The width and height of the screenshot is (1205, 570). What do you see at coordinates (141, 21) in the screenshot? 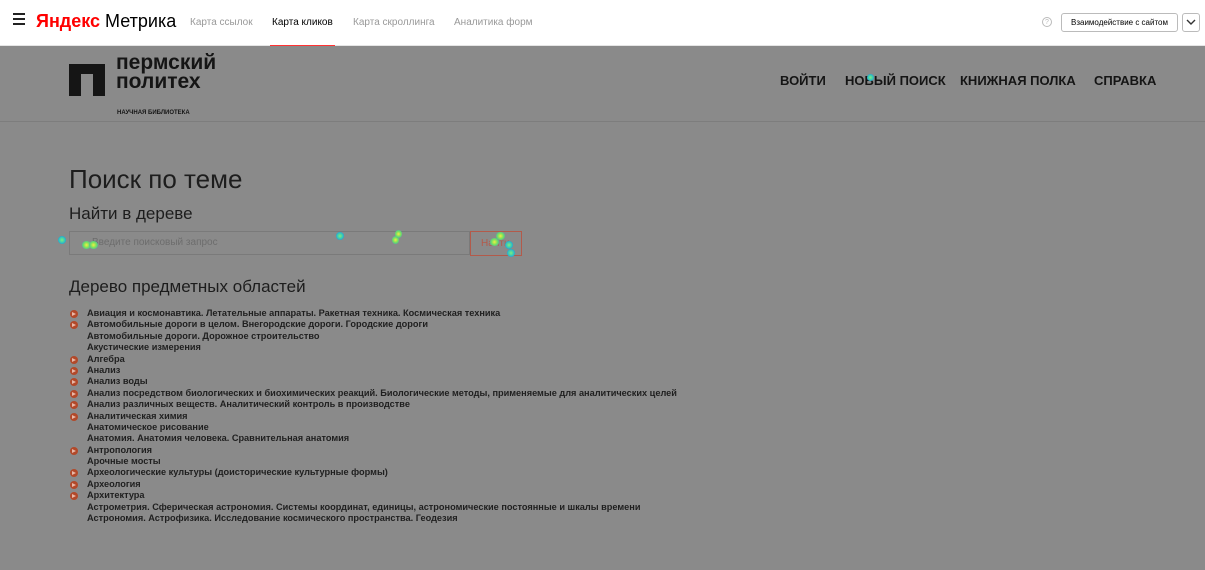
I see `metrika-product: Метрика` at bounding box center [141, 21].